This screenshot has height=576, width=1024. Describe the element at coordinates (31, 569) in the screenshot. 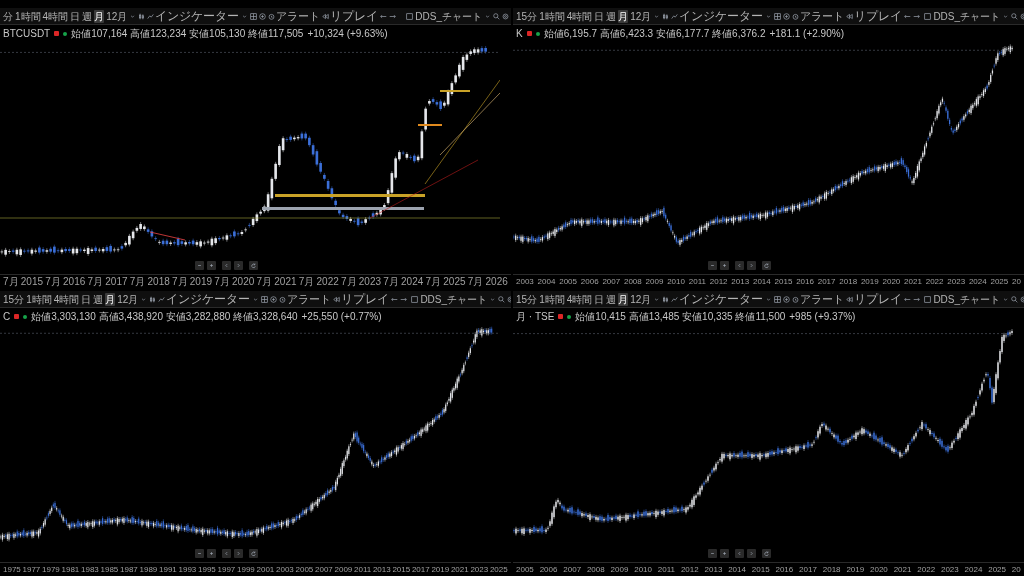

I see `axis-label: 1977` at that location.